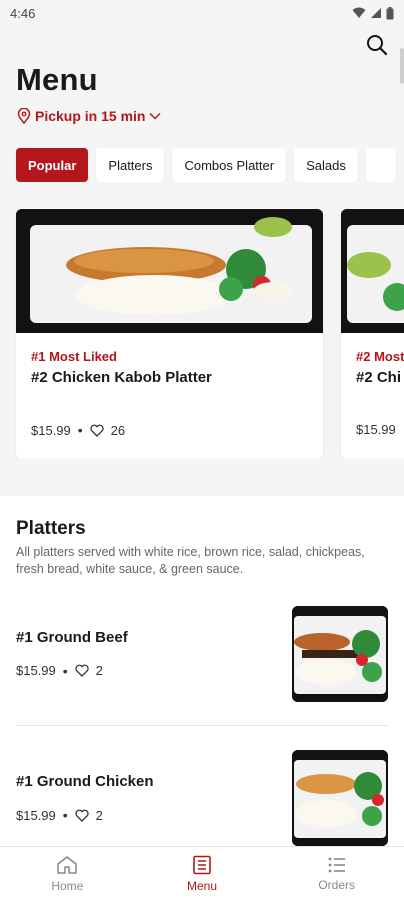 The width and height of the screenshot is (404, 900). Describe the element at coordinates (372, 334) in the screenshot. I see `featured-card: #2 Most #2 Chi $15.99` at that location.